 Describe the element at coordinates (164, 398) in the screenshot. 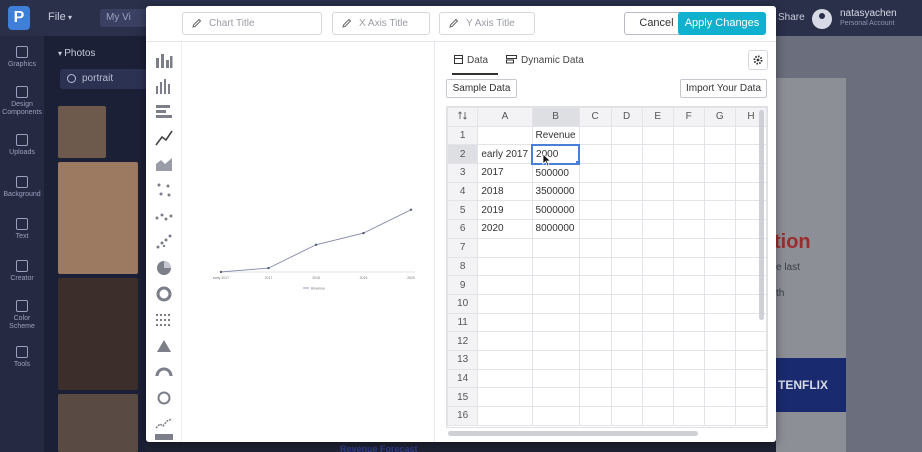

I see `chart-type-radial` at that location.